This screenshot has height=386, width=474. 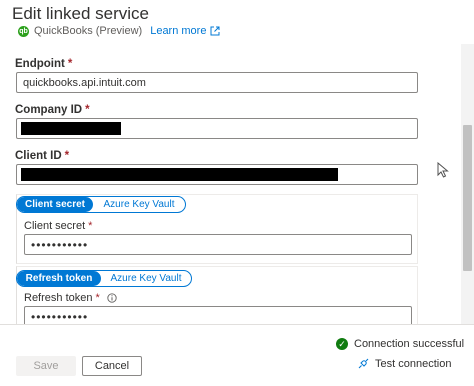 What do you see at coordinates (55, 204) in the screenshot?
I see `client-secret-option: Client secret` at bounding box center [55, 204].